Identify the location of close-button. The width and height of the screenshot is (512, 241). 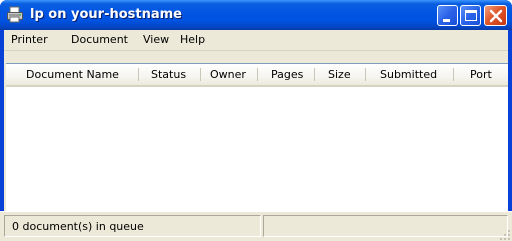
(495, 15).